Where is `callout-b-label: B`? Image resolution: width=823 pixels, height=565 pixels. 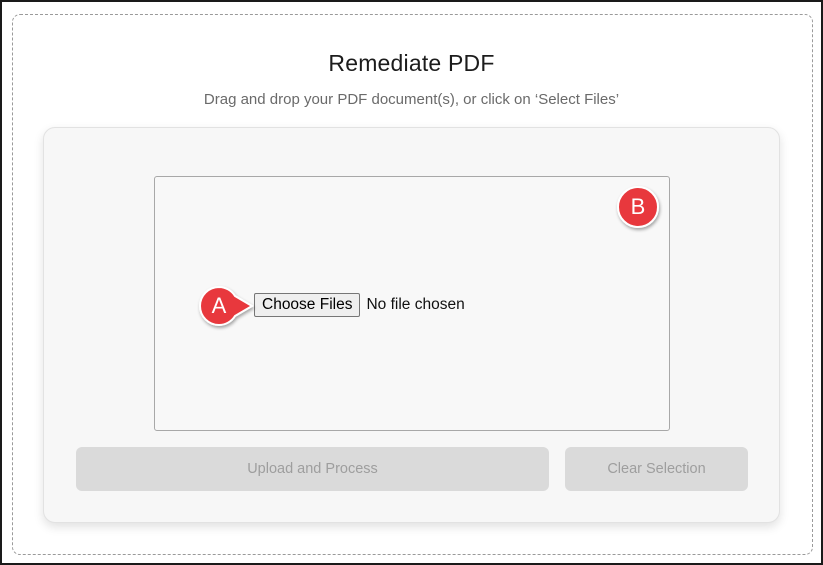
callout-b-label: B is located at coordinates (638, 206).